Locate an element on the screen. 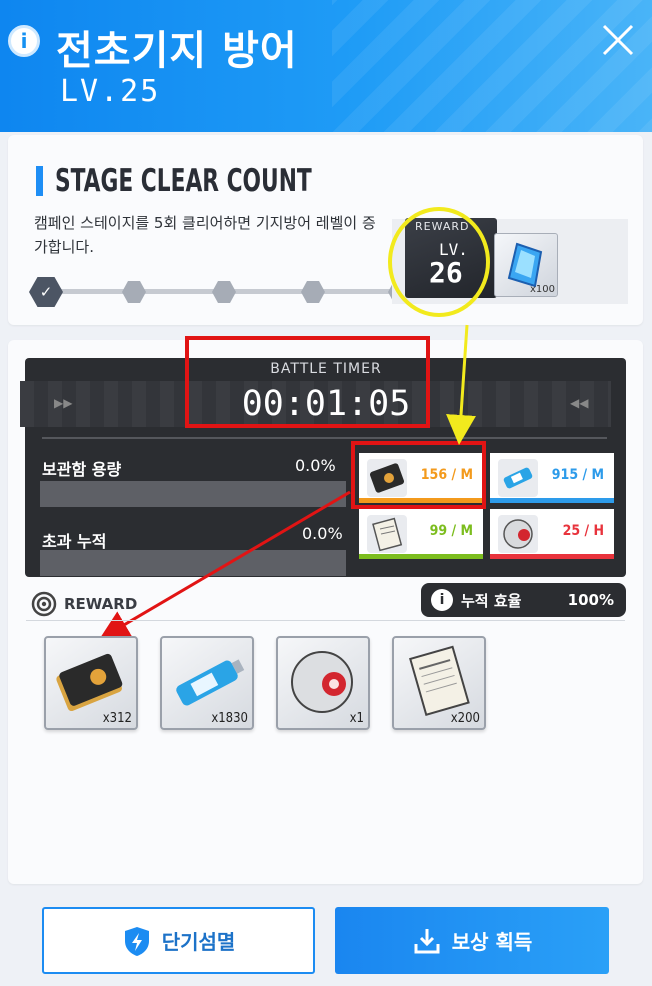  claim-reward-label: 보상 획득 is located at coordinates (492, 942).